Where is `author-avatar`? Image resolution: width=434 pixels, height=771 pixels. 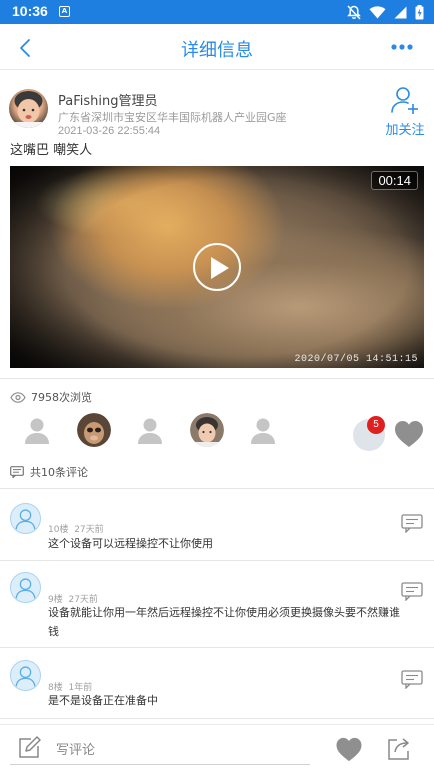
author-avatar is located at coordinates (28, 108).